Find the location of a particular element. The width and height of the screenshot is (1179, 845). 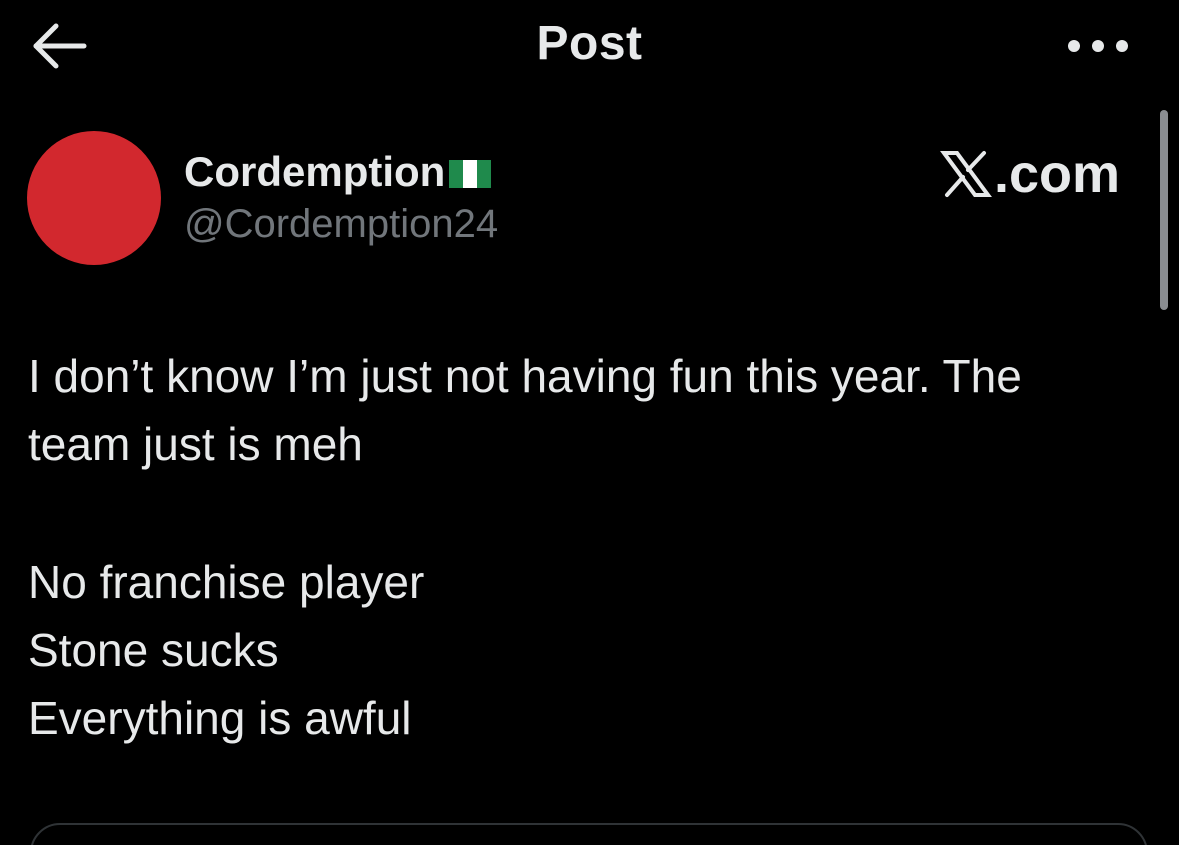

post-text-line: Everything is awful is located at coordinates (220, 718).